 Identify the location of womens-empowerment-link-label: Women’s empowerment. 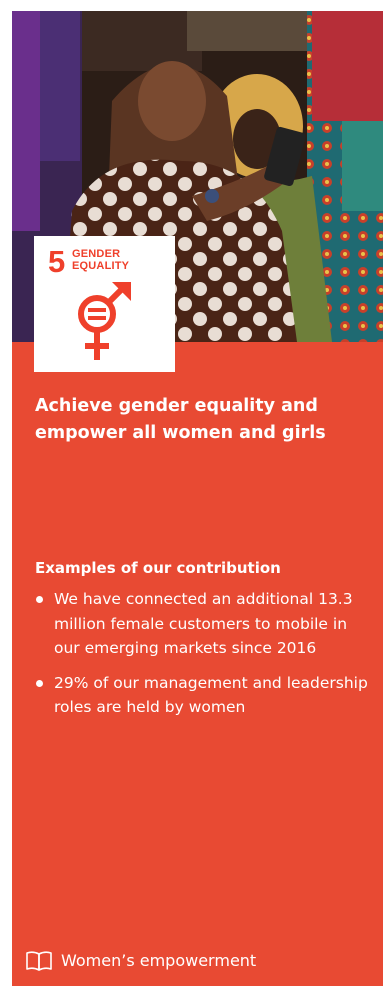
(158, 961).